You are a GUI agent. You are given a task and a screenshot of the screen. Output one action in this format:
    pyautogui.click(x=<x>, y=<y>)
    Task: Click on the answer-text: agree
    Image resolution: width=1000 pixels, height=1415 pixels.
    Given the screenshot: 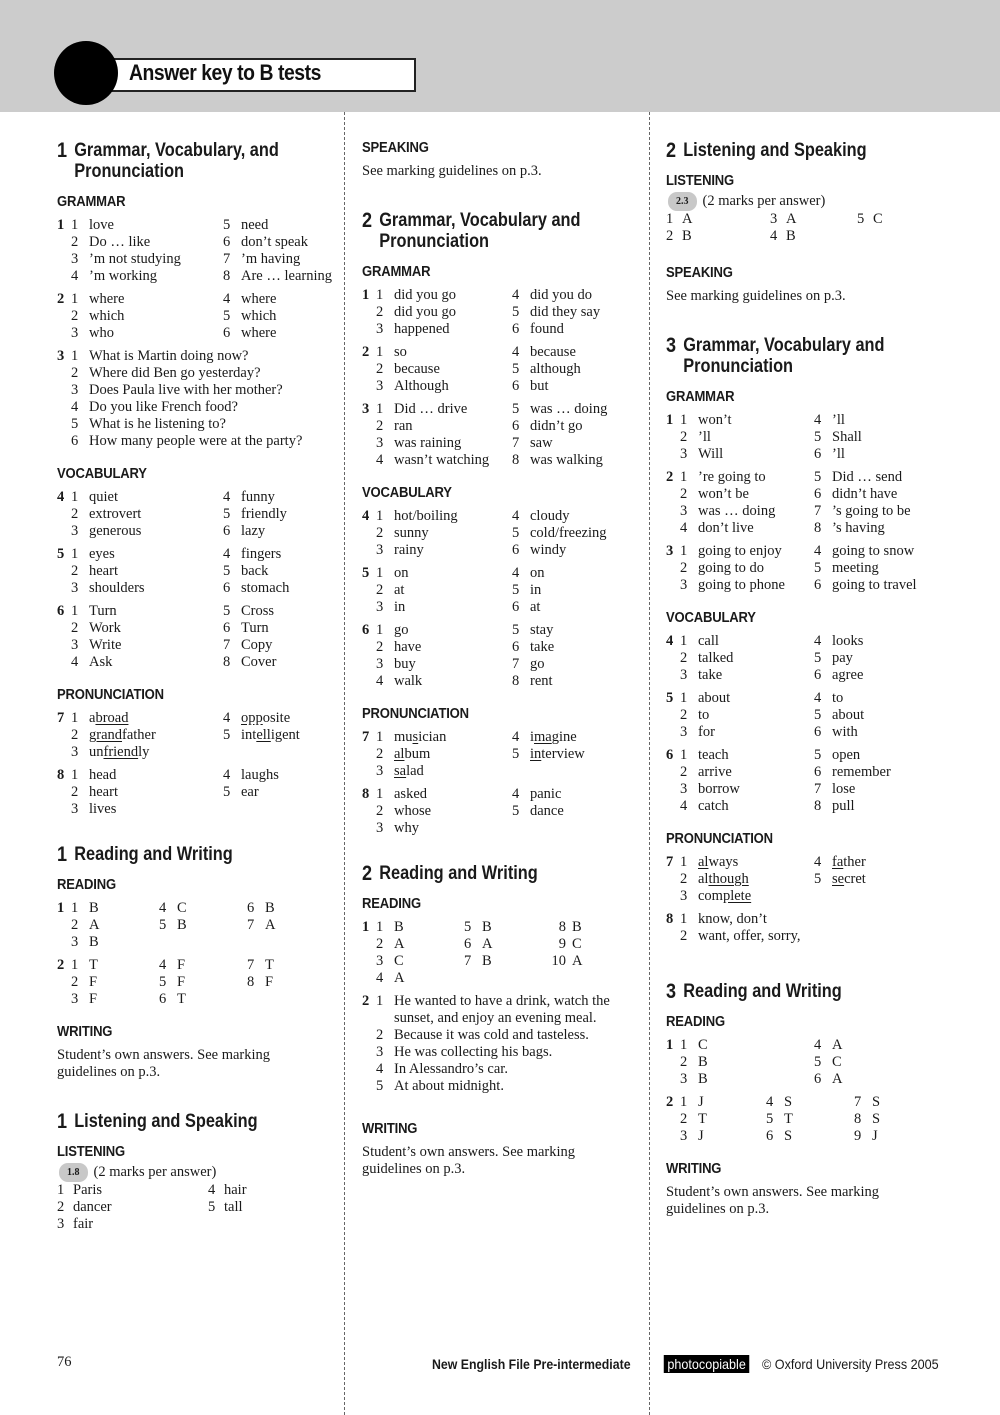 What is the action you would take?
    pyautogui.click(x=848, y=675)
    